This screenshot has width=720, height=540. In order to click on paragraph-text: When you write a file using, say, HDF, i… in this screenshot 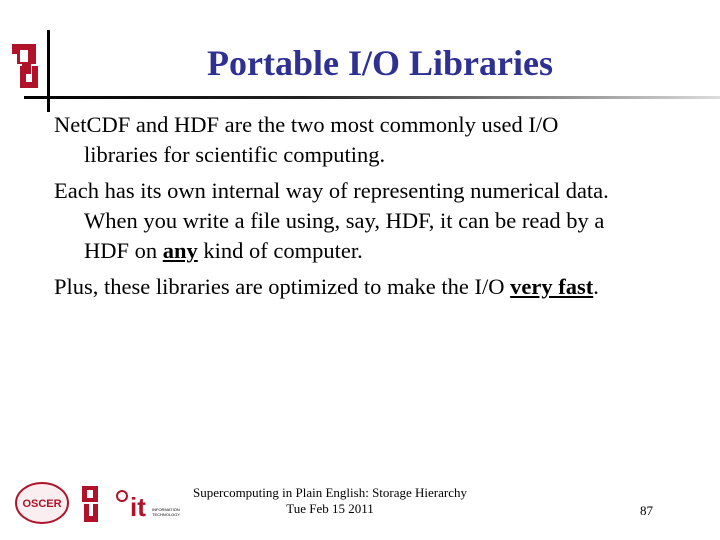, I will do `click(344, 220)`.